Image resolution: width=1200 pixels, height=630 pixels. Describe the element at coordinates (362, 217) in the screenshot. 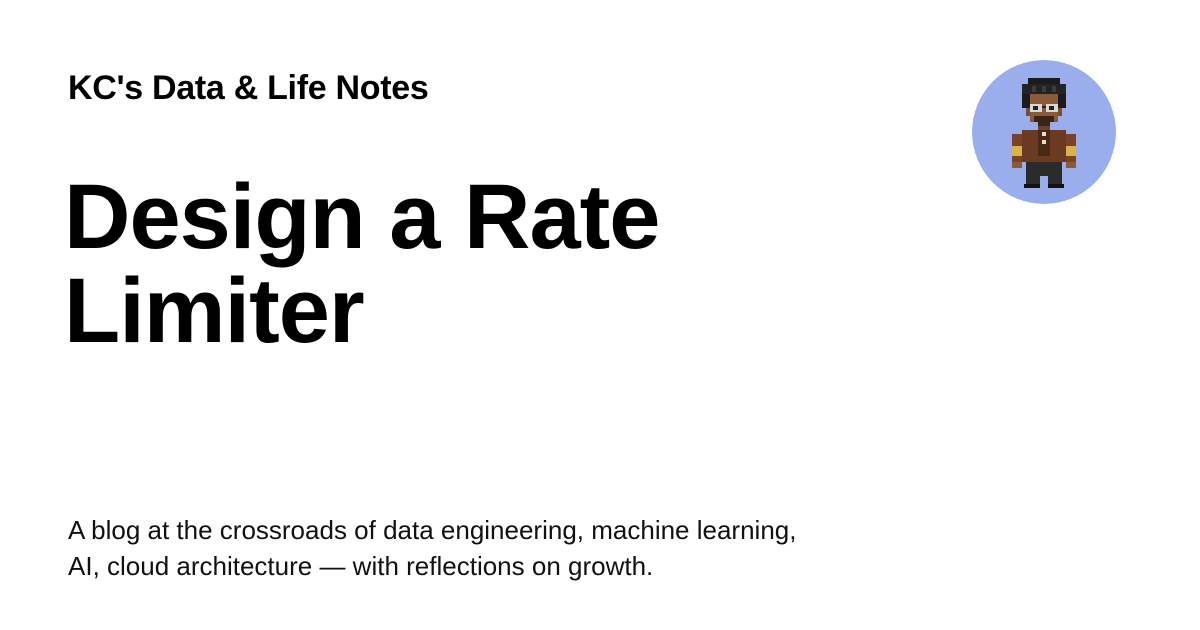

I see `post-title-line-1: Design a Rate` at that location.